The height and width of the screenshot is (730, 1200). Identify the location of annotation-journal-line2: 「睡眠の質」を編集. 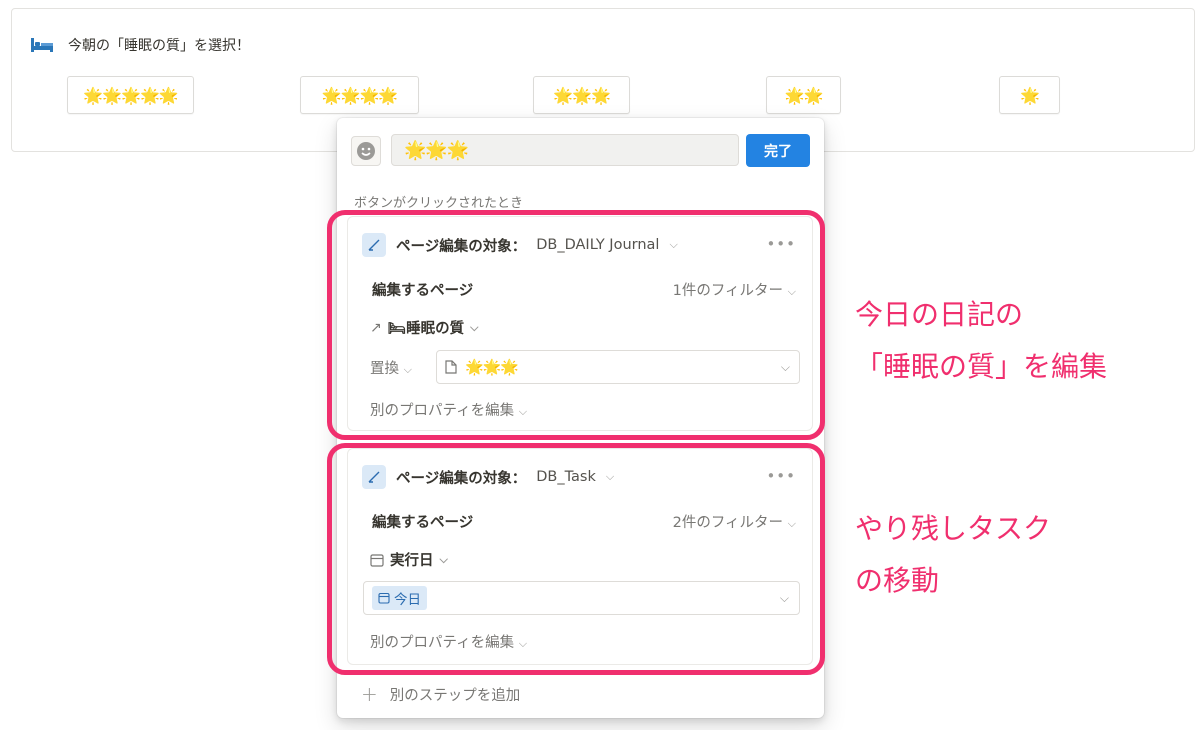
(981, 366).